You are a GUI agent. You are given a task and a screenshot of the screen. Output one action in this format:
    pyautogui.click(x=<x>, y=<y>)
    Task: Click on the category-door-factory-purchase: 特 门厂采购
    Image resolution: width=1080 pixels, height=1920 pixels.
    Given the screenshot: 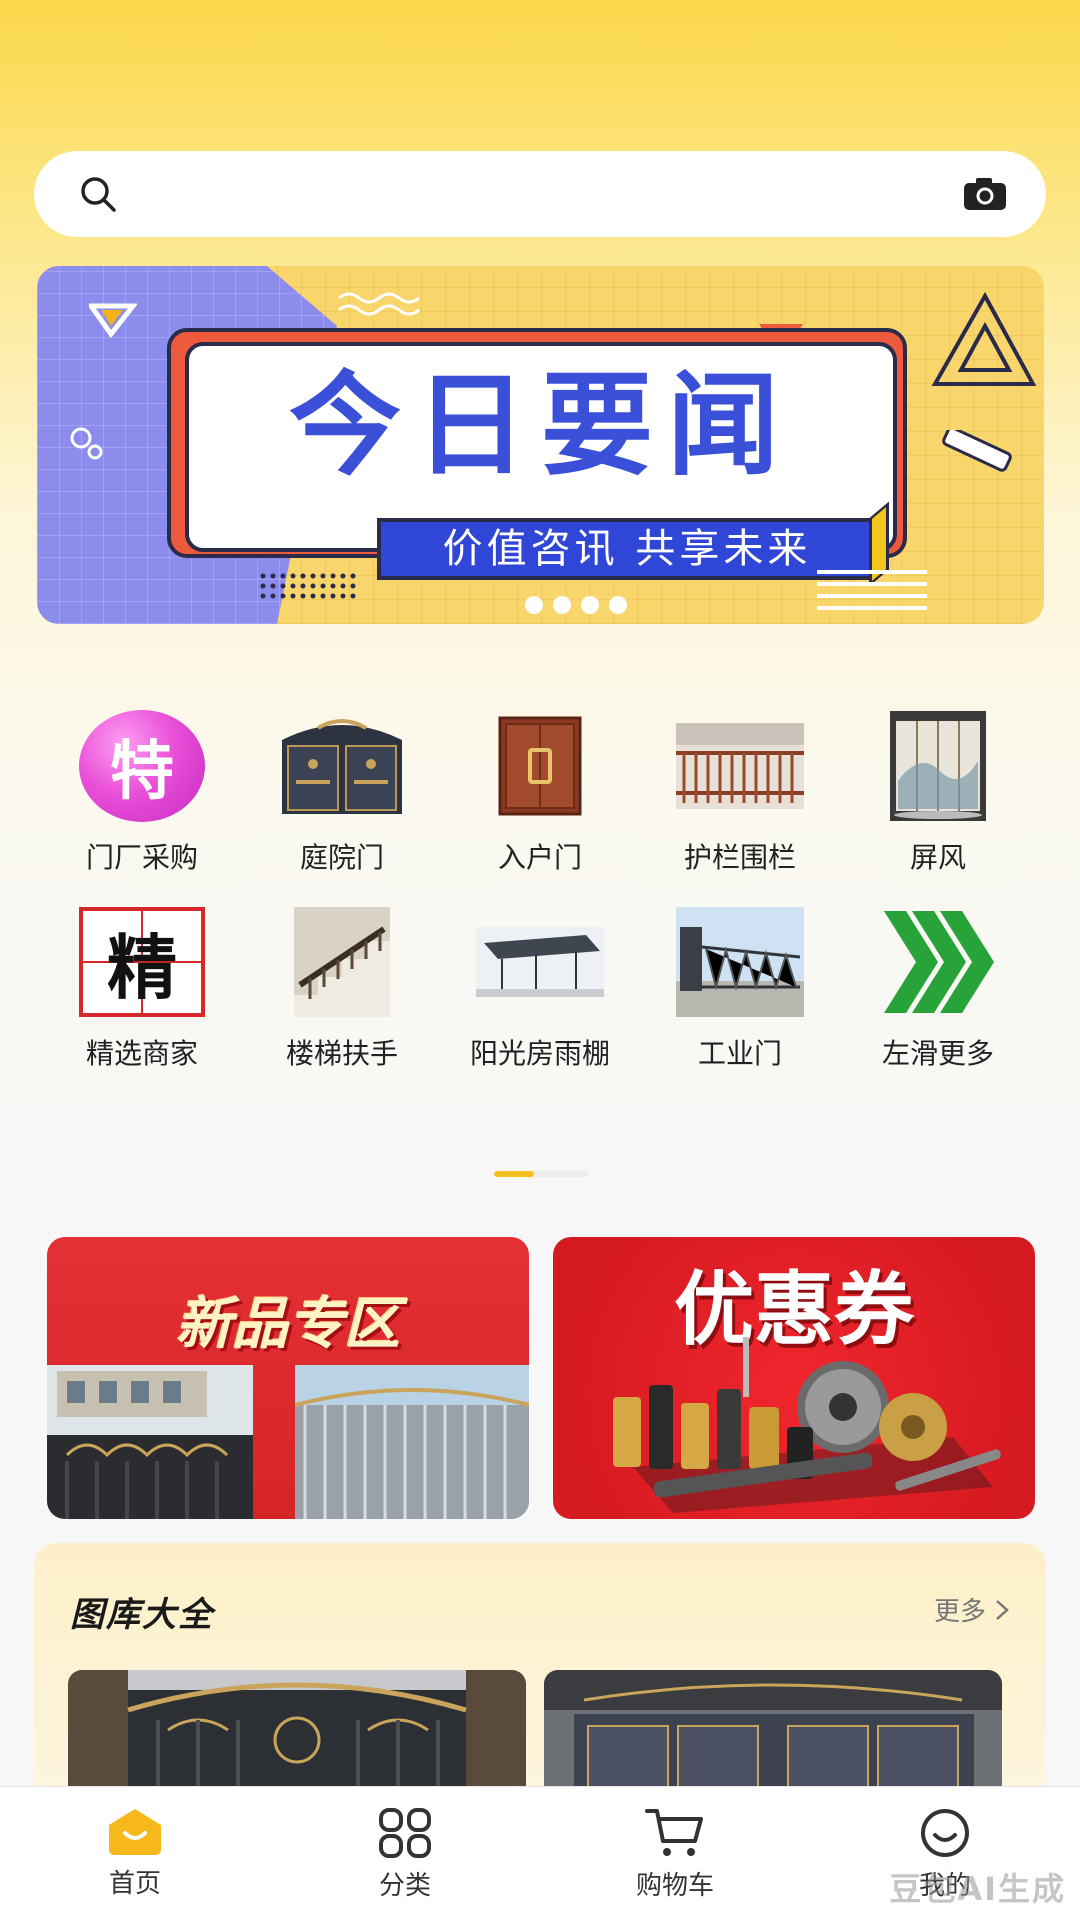 What is the action you would take?
    pyautogui.click(x=142, y=792)
    